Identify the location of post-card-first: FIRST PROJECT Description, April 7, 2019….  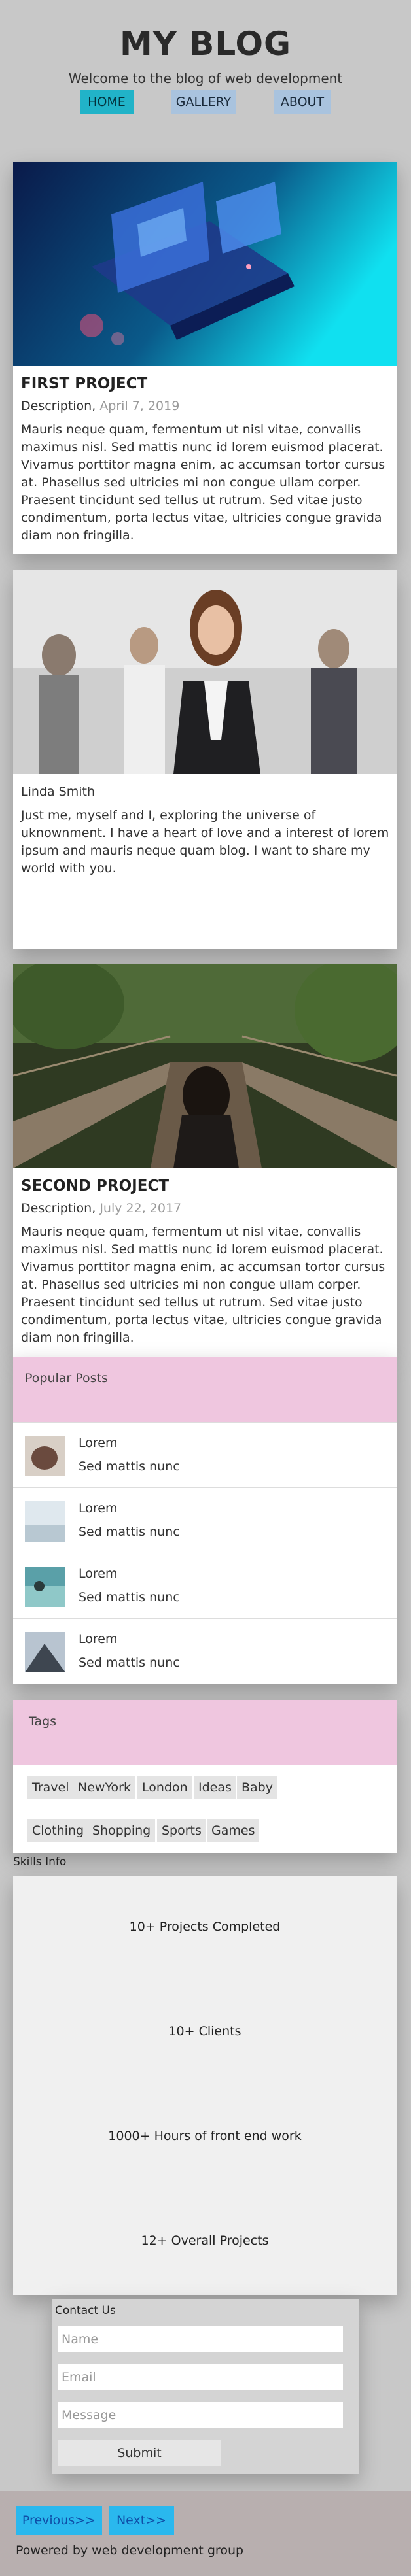
(205, 358).